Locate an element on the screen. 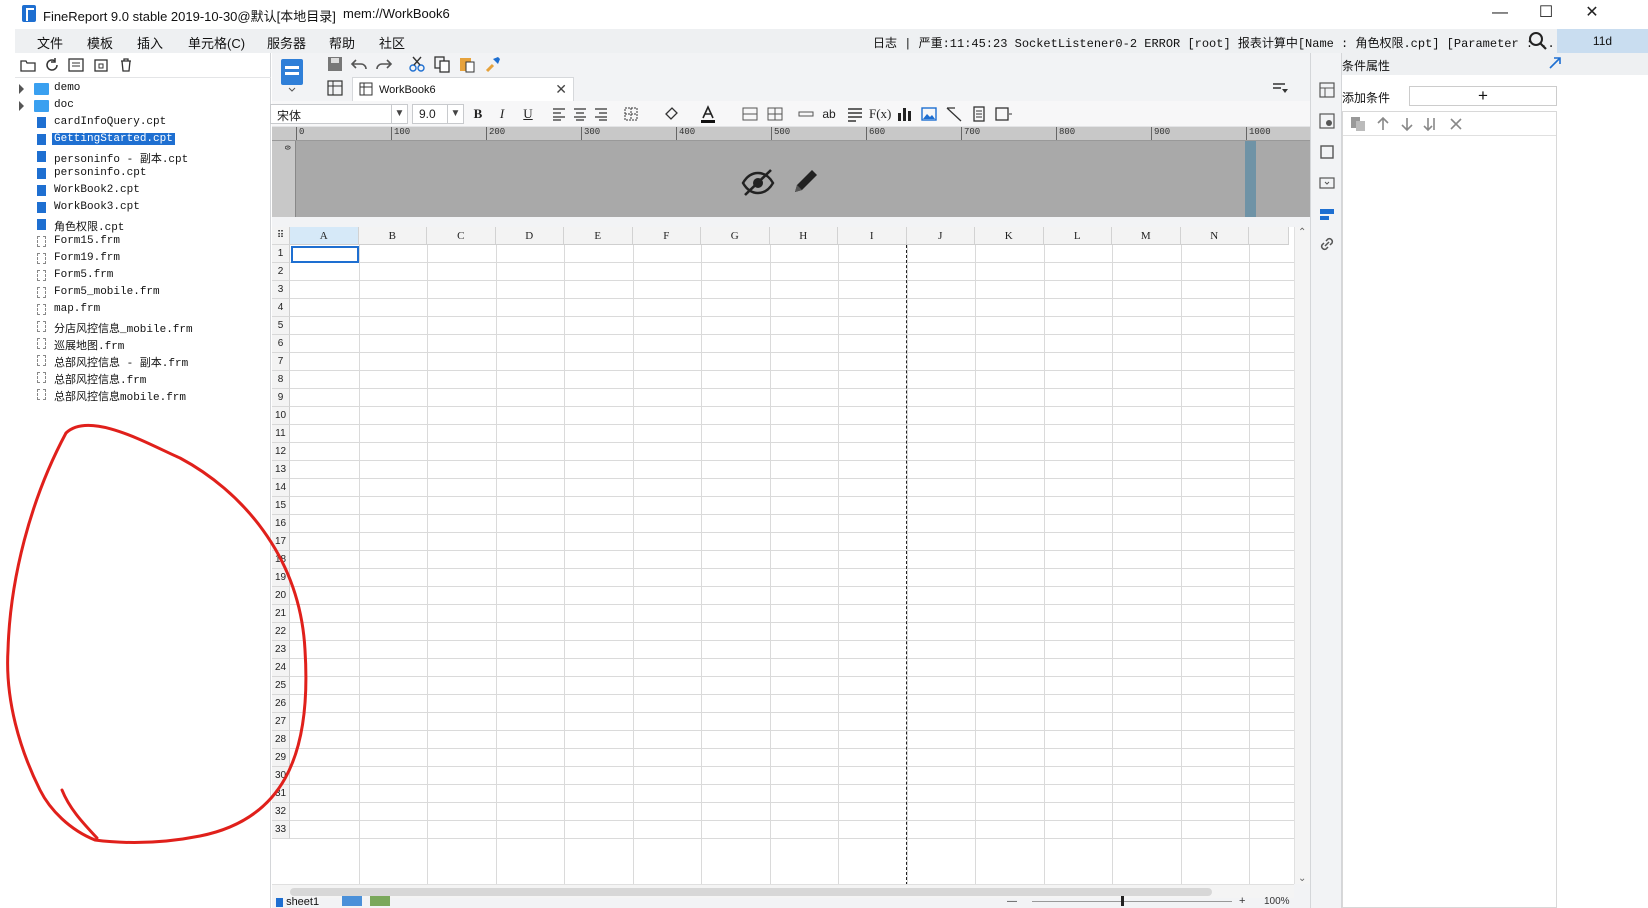 This screenshot has width=1648, height=908. open-folder-icon is located at coordinates (28, 65).